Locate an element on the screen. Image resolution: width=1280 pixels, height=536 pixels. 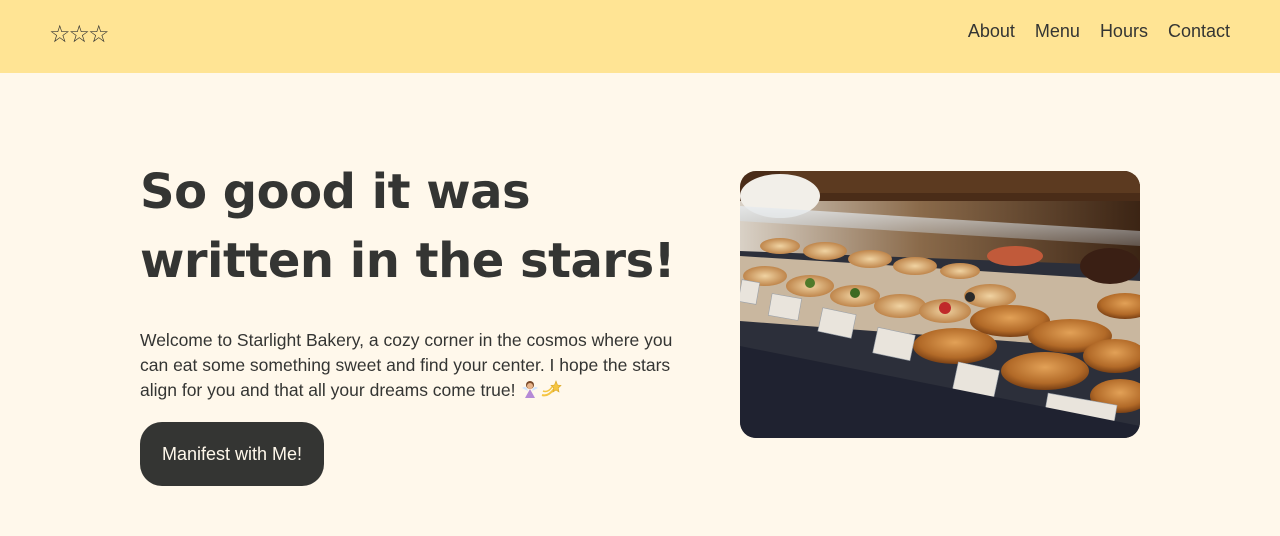
manifest-button: Manifest with Me! is located at coordinates (232, 454).